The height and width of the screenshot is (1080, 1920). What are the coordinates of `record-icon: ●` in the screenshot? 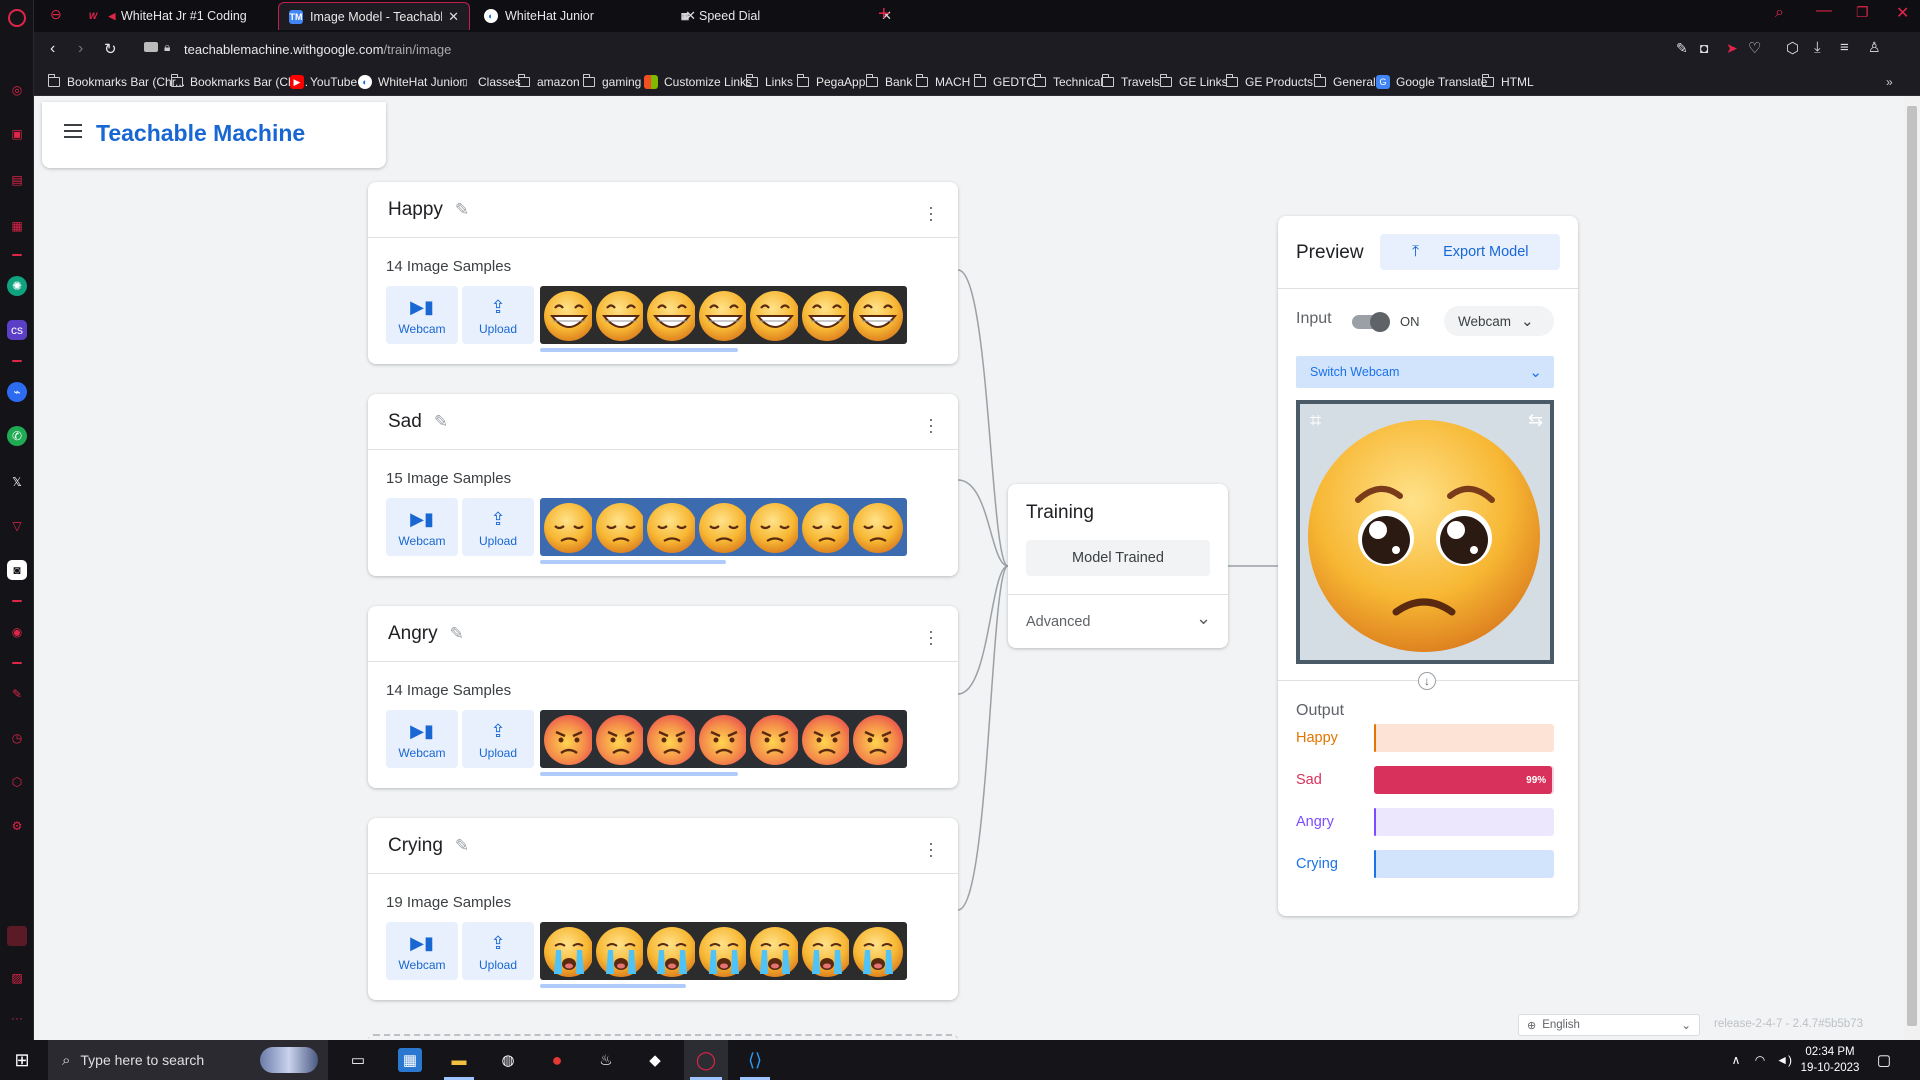 It's located at (557, 1060).